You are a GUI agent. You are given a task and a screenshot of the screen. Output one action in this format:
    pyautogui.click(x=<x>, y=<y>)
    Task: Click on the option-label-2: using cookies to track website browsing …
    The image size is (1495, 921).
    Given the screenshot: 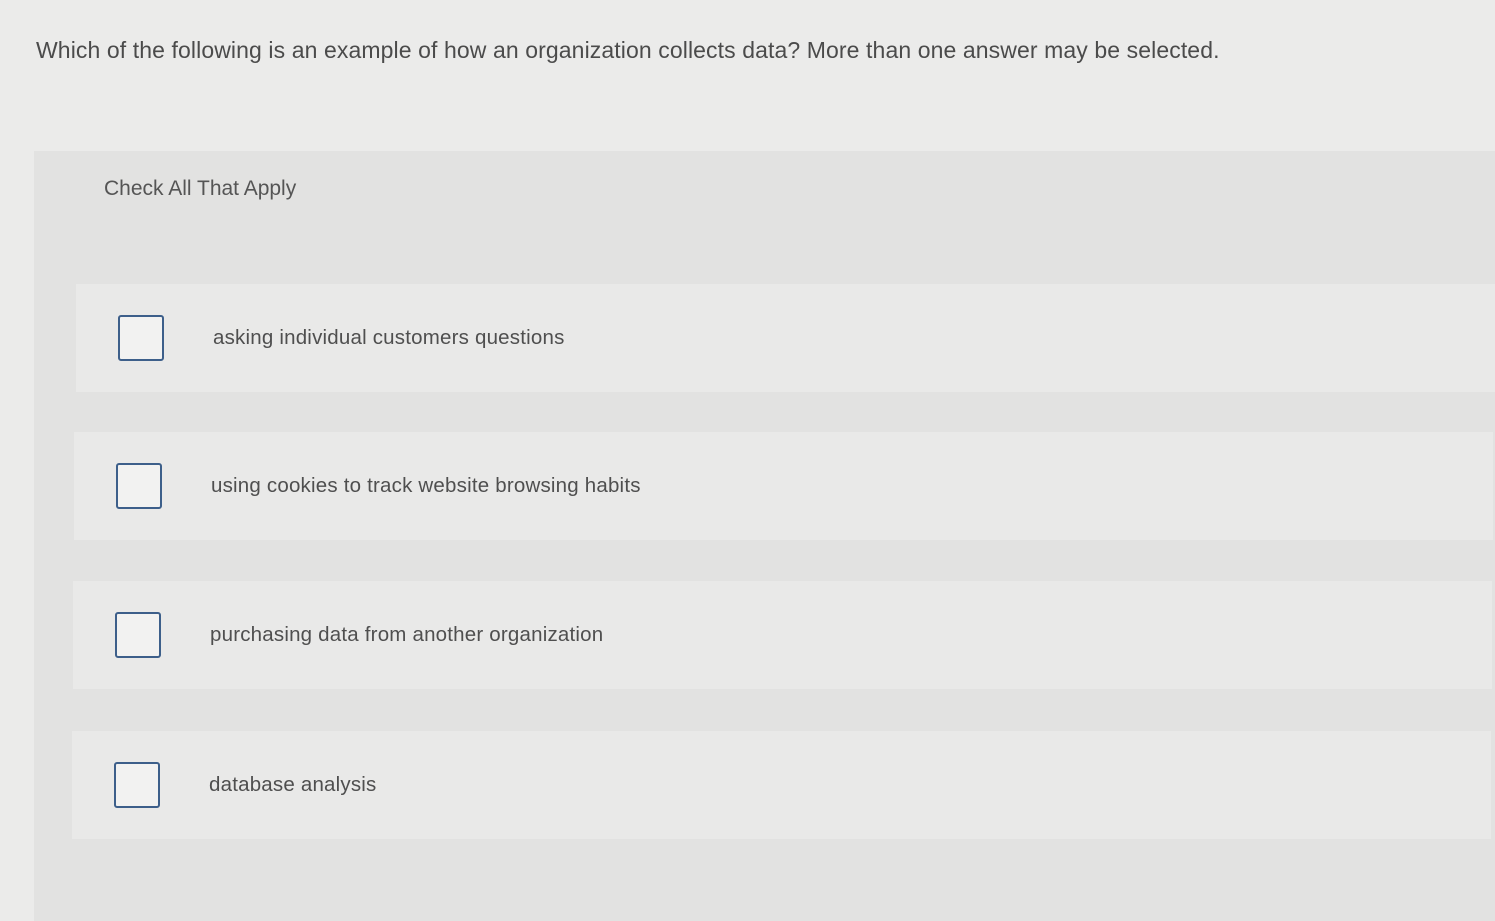 What is the action you would take?
    pyautogui.click(x=426, y=485)
    